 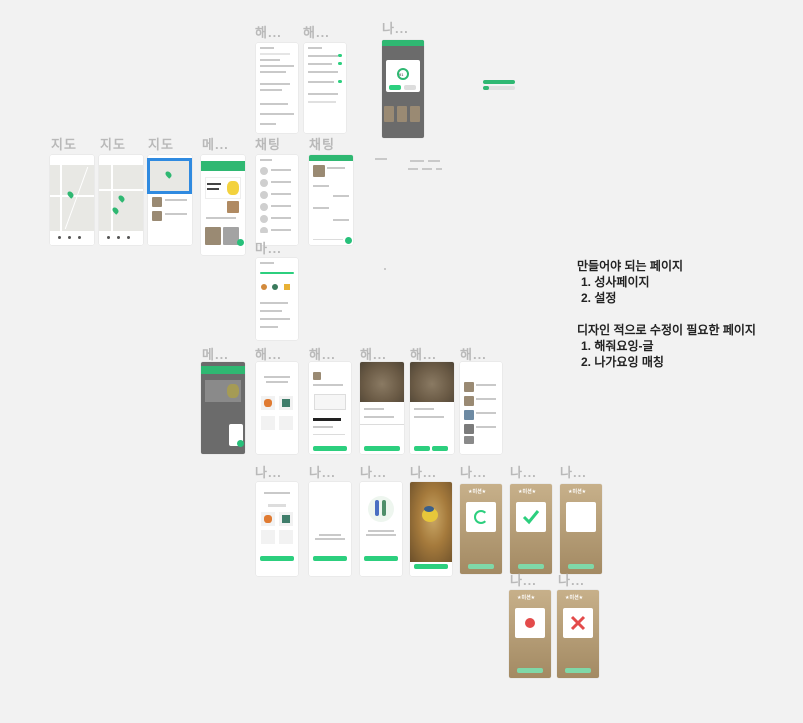 What do you see at coordinates (330, 408) in the screenshot?
I see `frame-write-form` at bounding box center [330, 408].